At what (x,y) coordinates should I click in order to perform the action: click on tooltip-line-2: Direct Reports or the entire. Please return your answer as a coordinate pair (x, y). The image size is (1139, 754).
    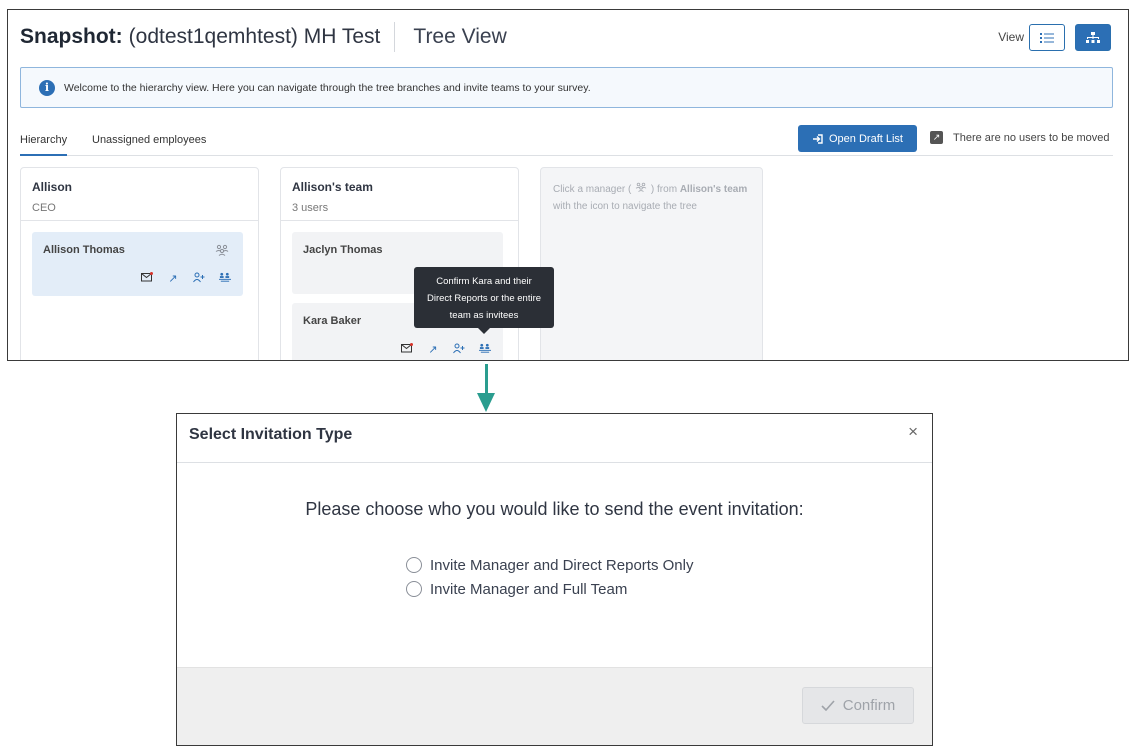
    Looking at the image, I should click on (484, 298).